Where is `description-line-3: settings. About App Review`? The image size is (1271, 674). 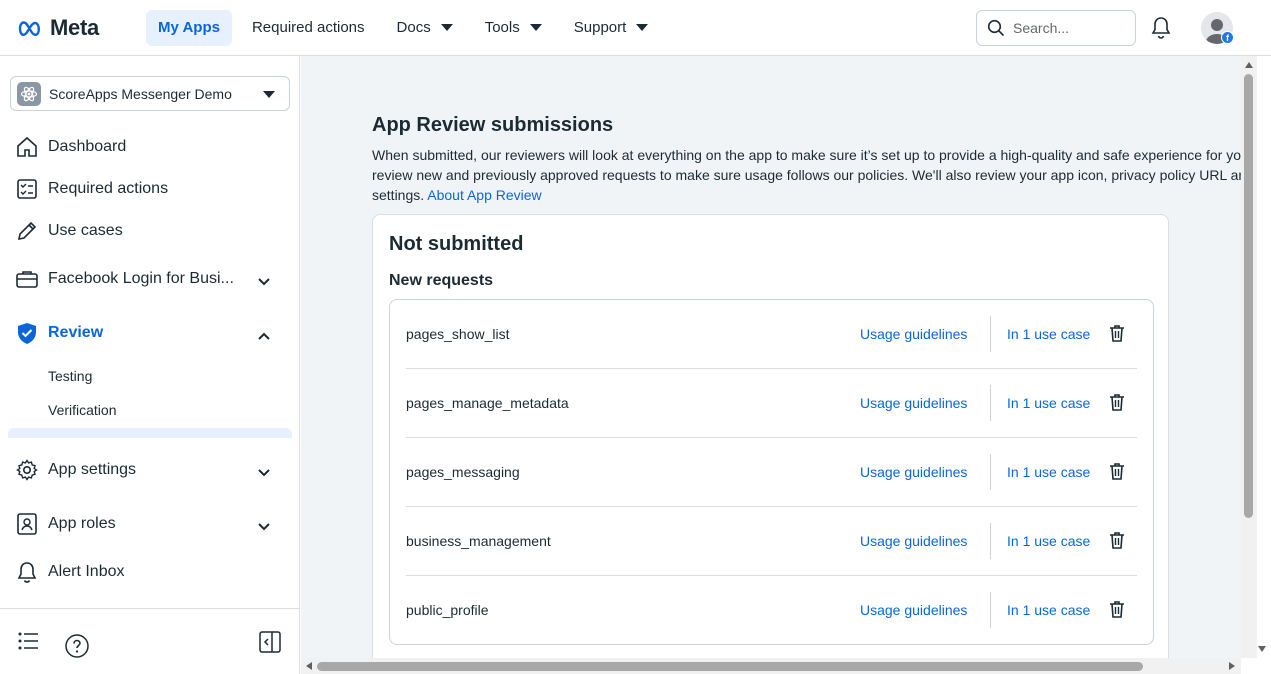 description-line-3: settings. About App Review is located at coordinates (806, 195).